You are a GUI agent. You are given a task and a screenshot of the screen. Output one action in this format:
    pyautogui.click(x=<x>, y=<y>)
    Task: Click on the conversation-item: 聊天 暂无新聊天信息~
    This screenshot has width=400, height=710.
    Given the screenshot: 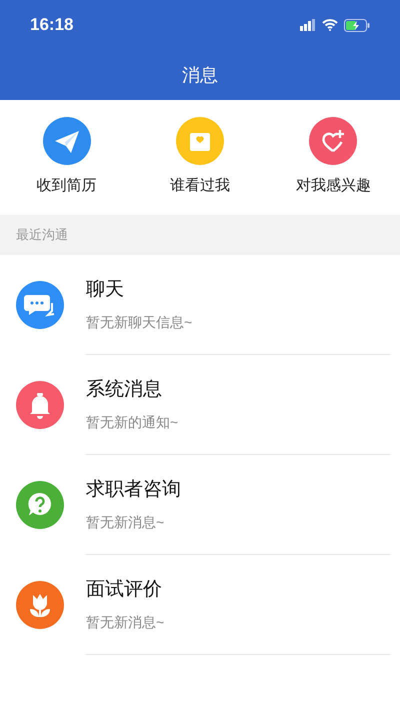 What is the action you would take?
    pyautogui.click(x=200, y=305)
    